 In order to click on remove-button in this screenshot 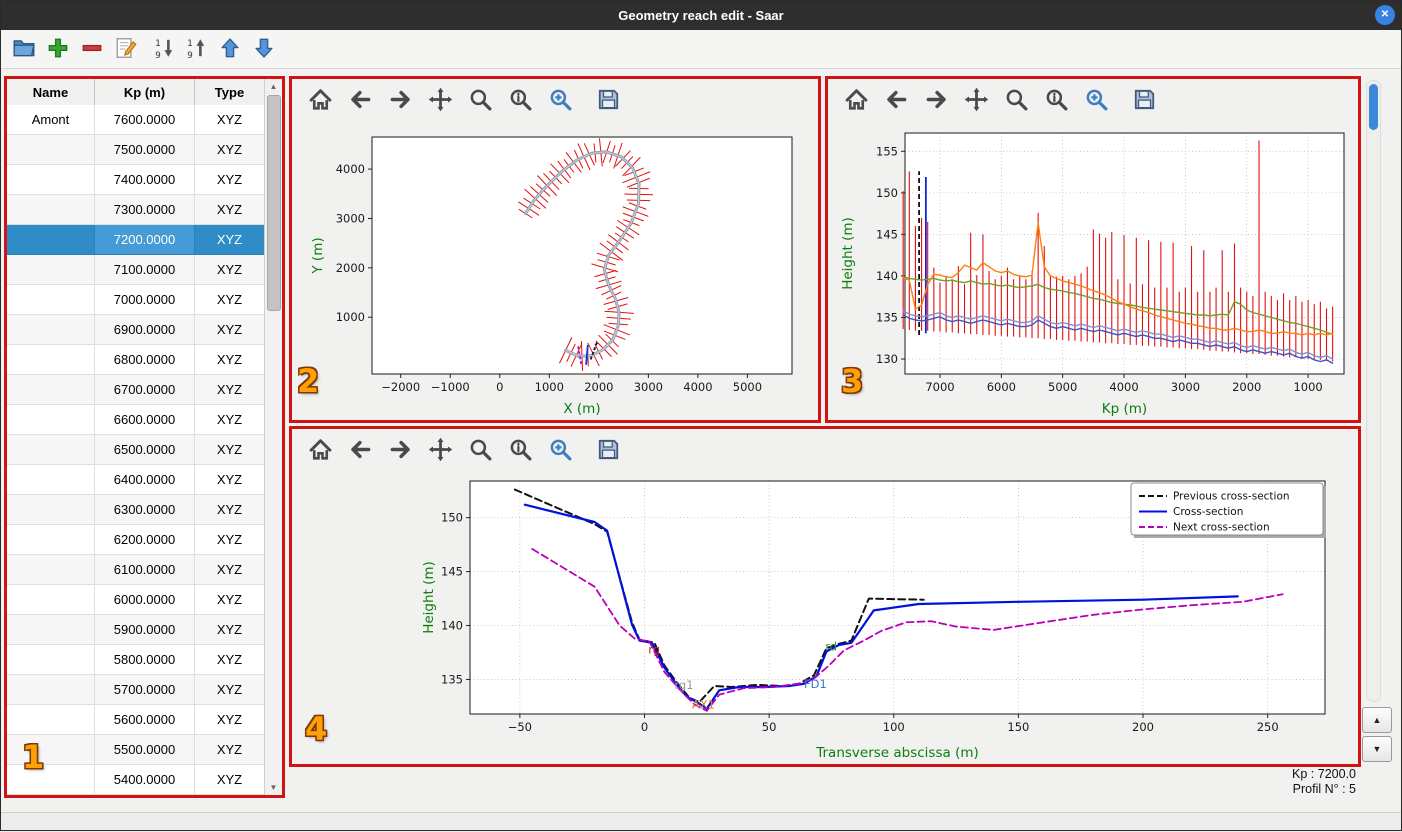, I will do `click(92, 49)`.